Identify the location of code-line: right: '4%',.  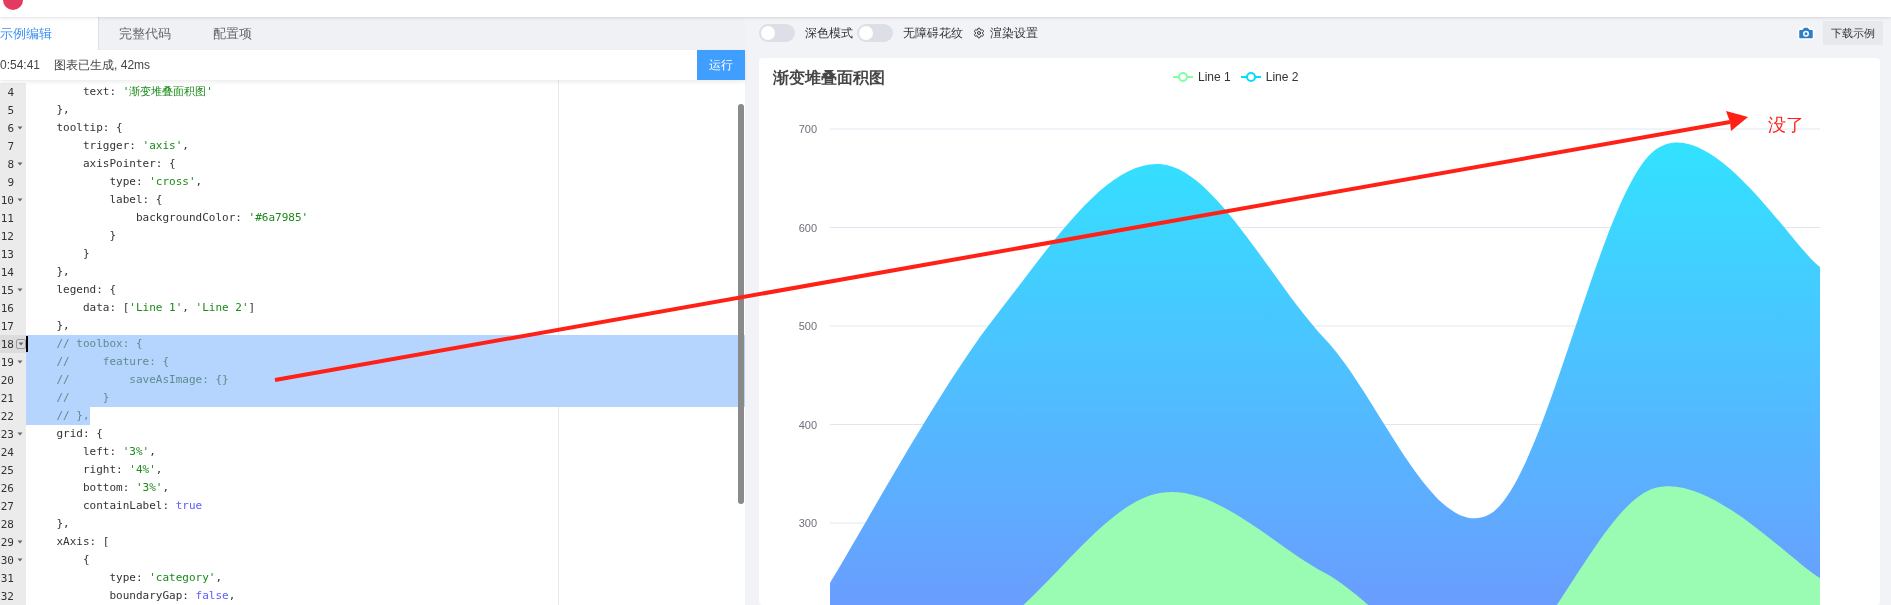
(122, 470).